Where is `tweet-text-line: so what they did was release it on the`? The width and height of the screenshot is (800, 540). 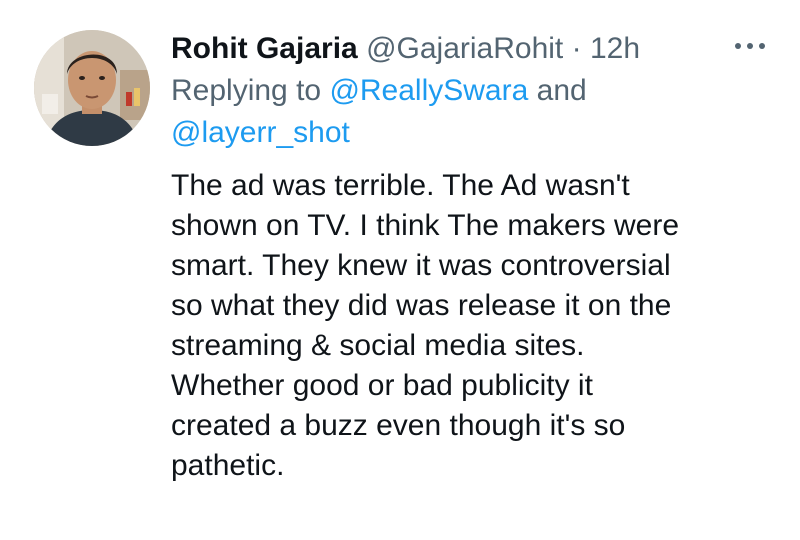 tweet-text-line: so what they did was release it on the is located at coordinates (421, 305).